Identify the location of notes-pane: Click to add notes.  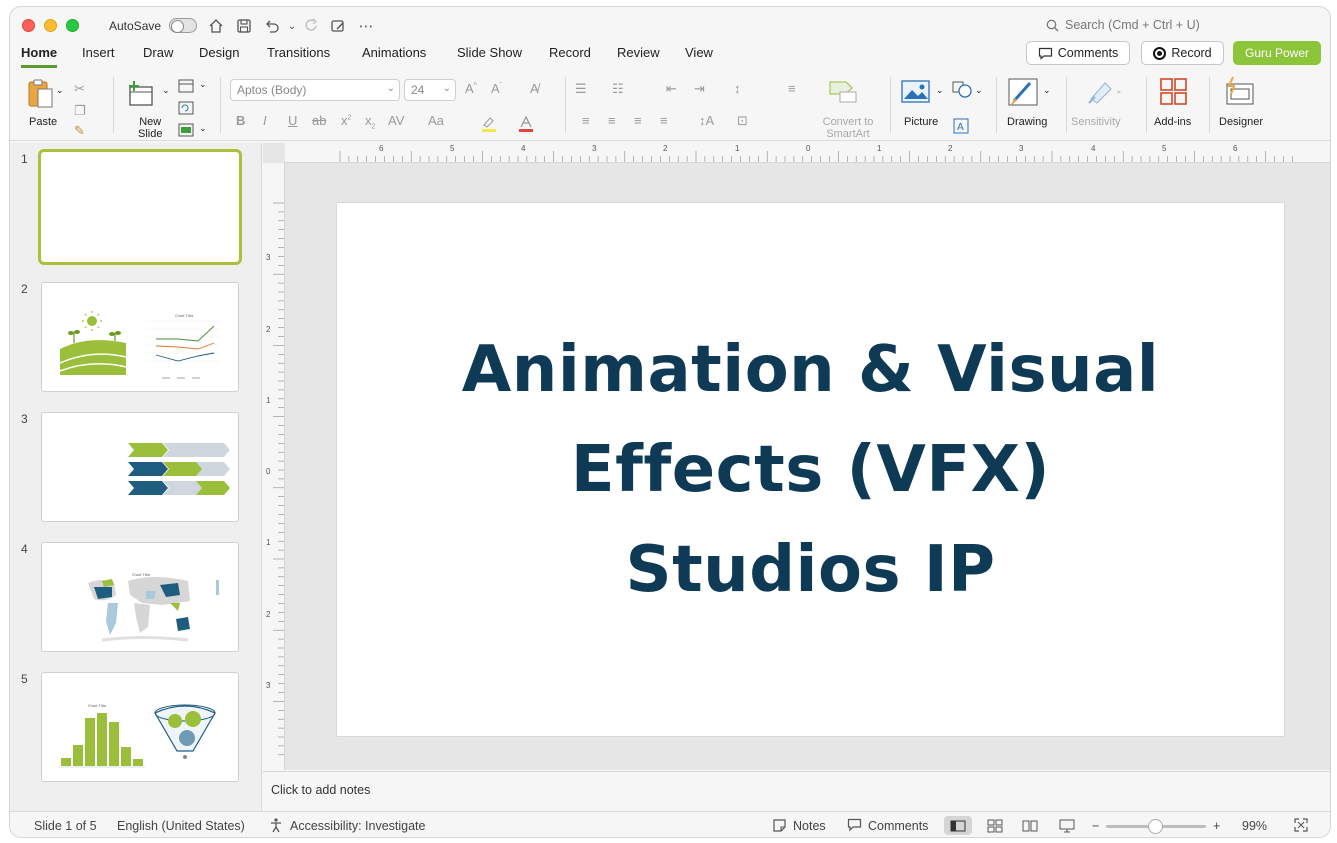
(796, 791).